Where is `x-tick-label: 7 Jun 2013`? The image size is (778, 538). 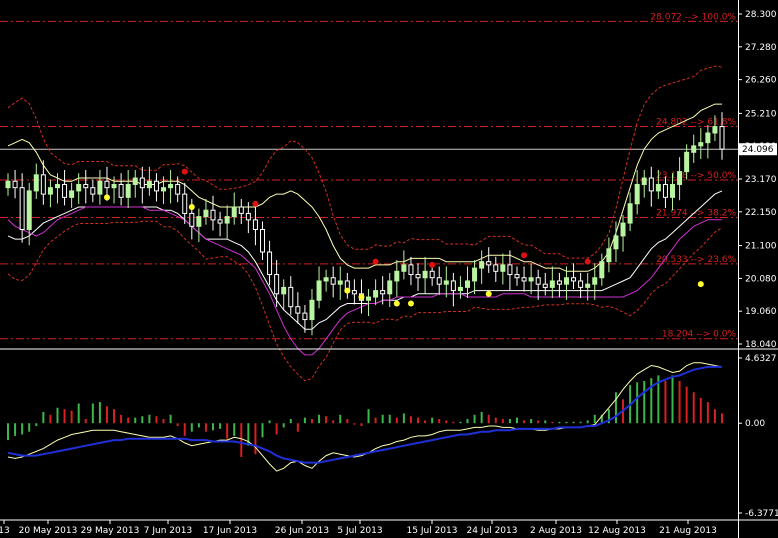
x-tick-label: 7 Jun 2013 is located at coordinates (168, 531).